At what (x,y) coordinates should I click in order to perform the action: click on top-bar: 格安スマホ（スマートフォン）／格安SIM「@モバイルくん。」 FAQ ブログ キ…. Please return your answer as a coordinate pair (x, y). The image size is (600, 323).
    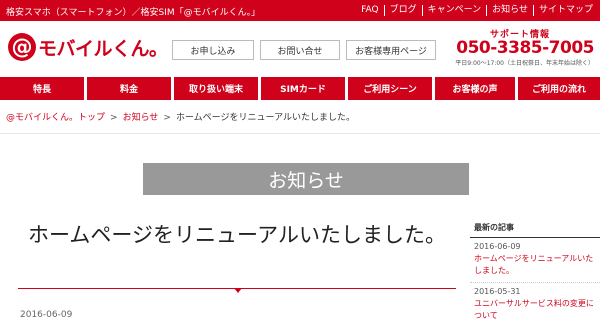
    Looking at the image, I should click on (300, 10).